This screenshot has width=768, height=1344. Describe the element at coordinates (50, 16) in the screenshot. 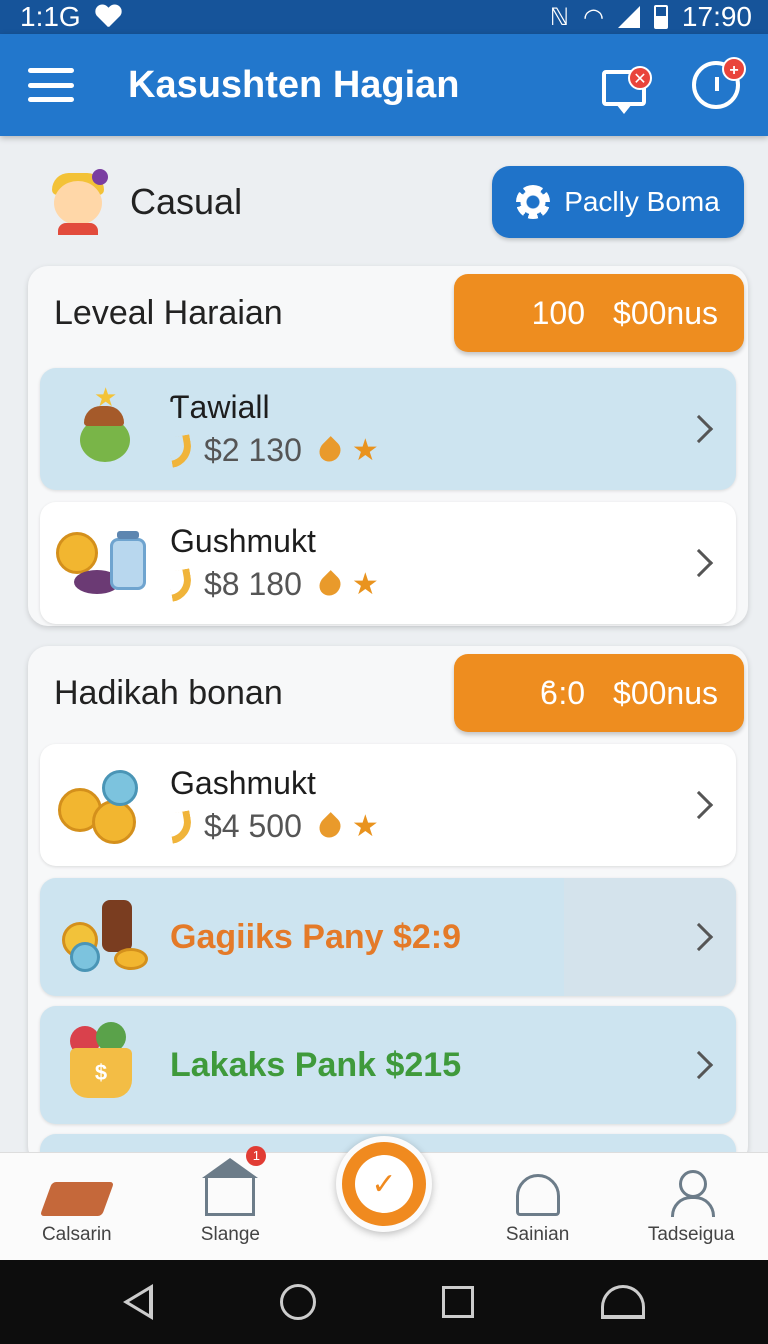

I see `status-left-text: 1:1G` at that location.